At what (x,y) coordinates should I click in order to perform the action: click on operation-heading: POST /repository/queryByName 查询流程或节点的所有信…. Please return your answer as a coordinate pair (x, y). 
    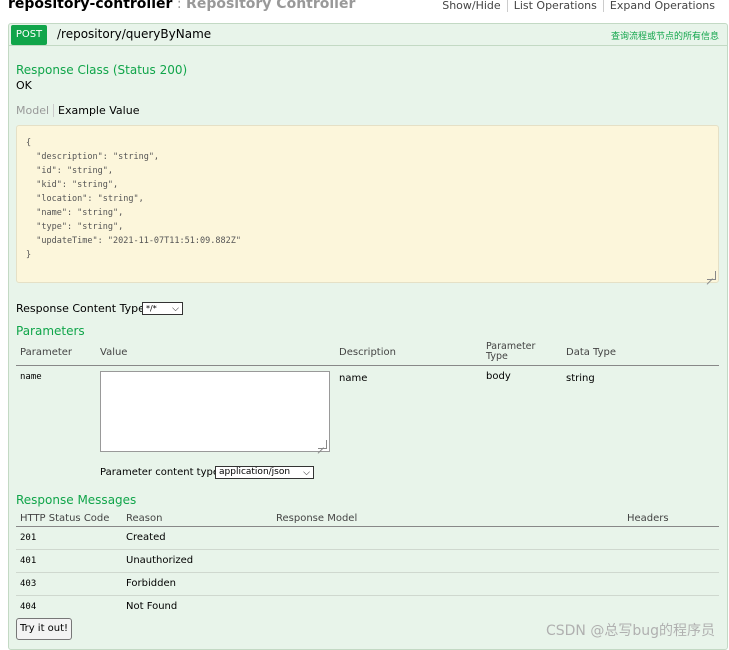
    Looking at the image, I should click on (368, 35).